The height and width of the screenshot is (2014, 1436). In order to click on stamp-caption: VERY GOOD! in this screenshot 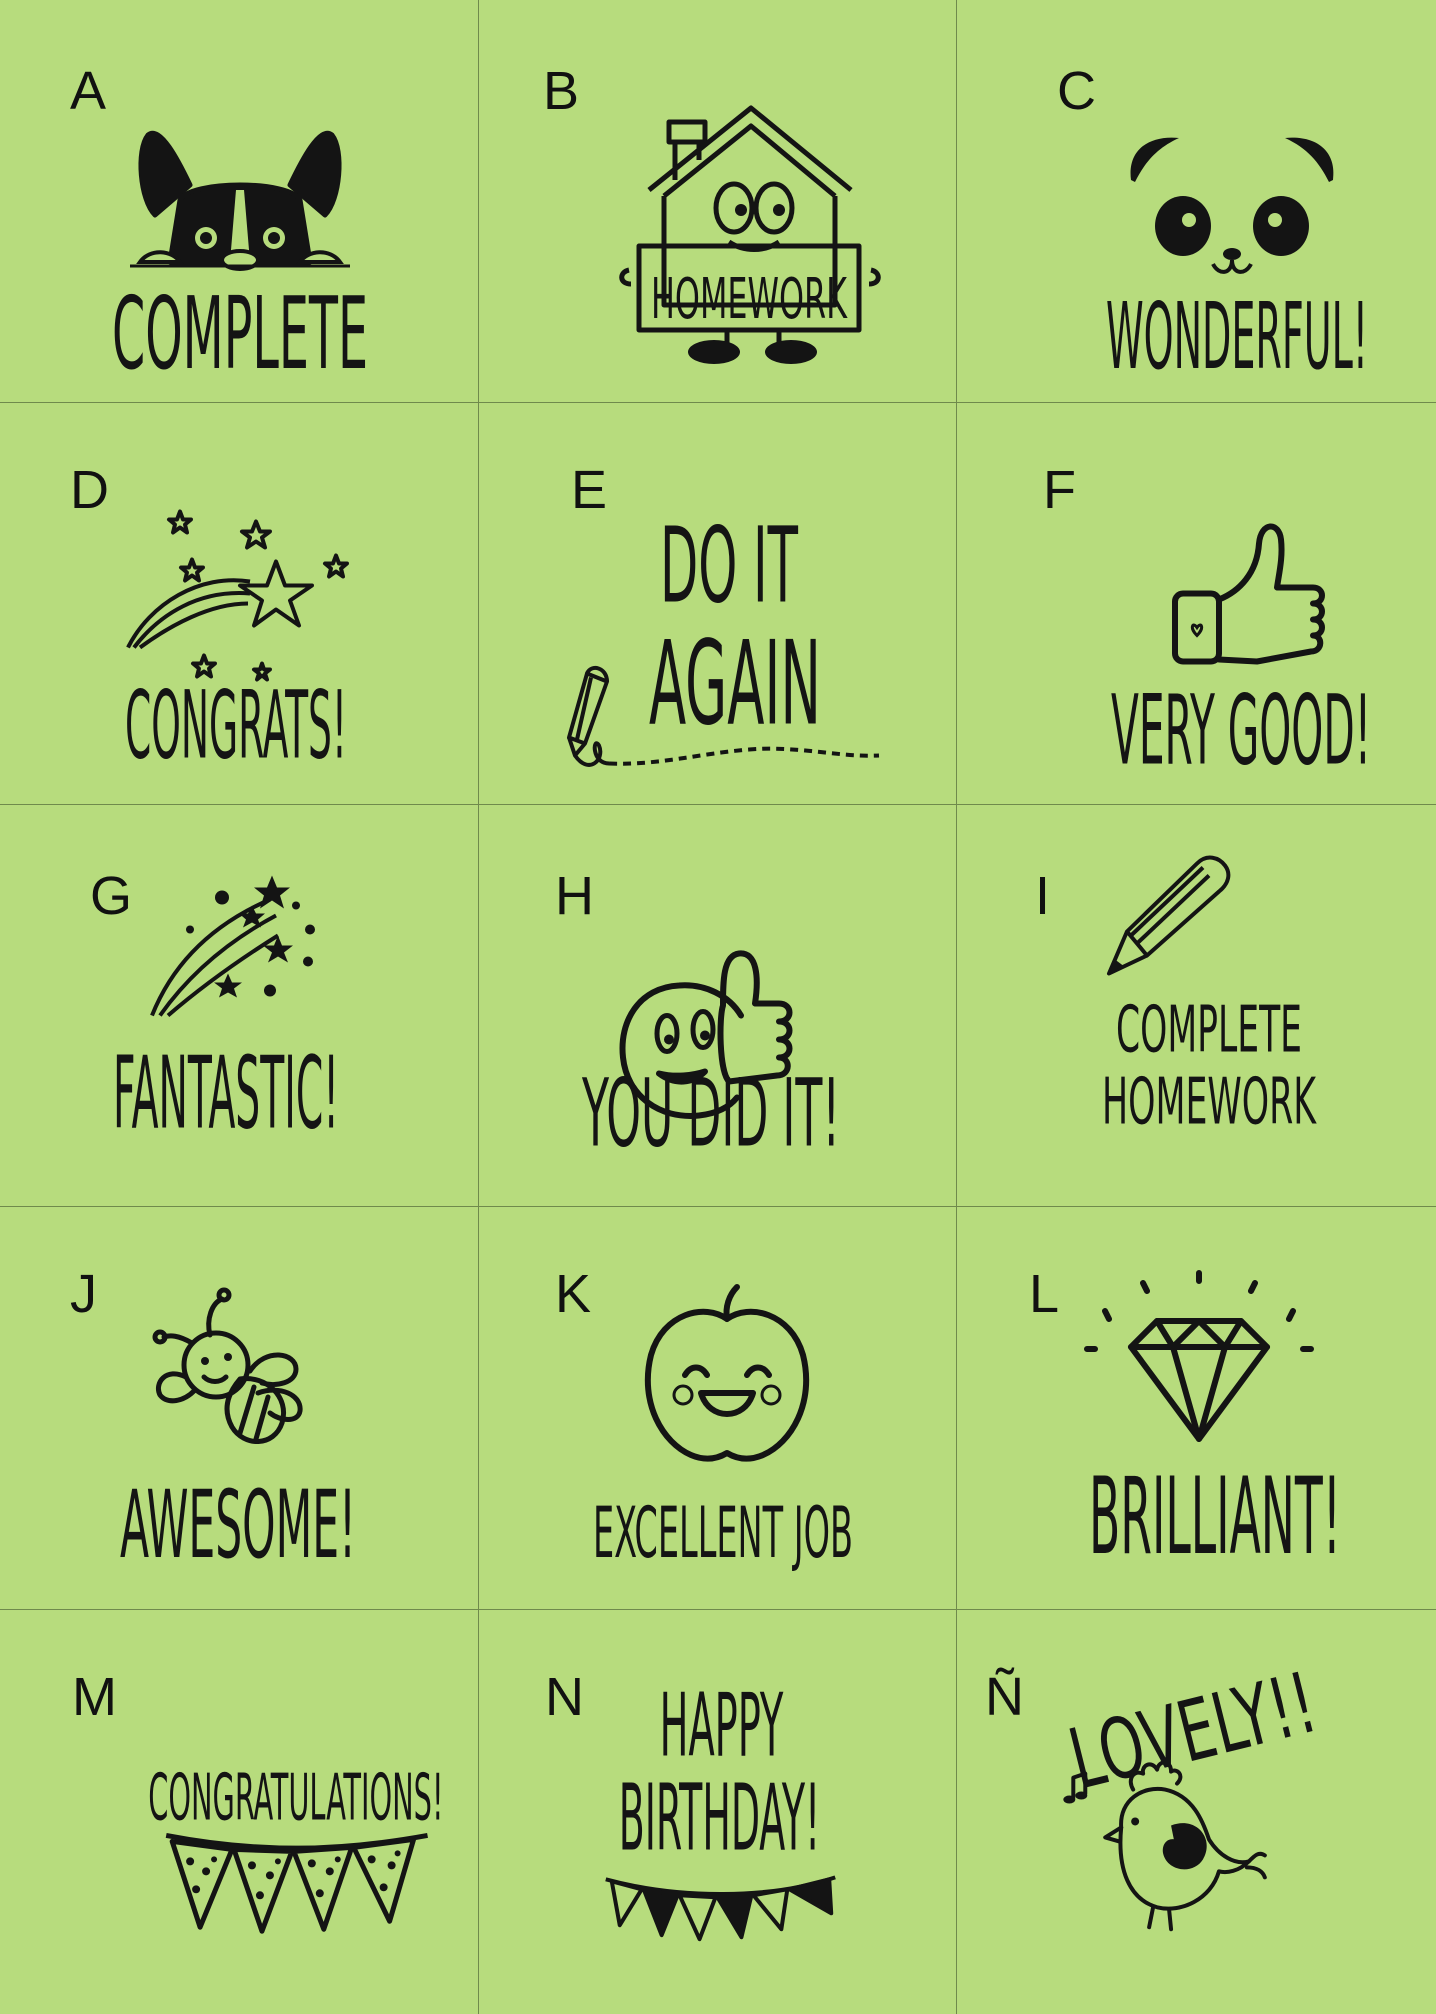, I will do `click(1241, 731)`.